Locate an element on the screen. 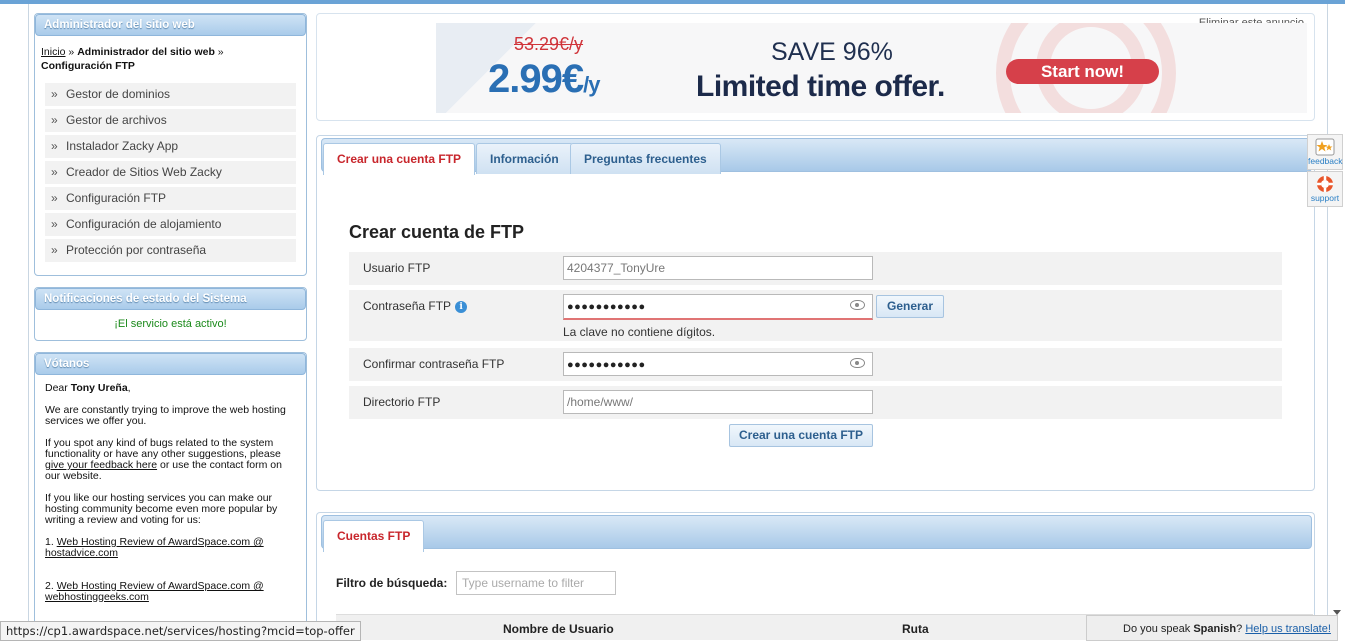  ftp-directory-label: Directorio FTP is located at coordinates (402, 402).